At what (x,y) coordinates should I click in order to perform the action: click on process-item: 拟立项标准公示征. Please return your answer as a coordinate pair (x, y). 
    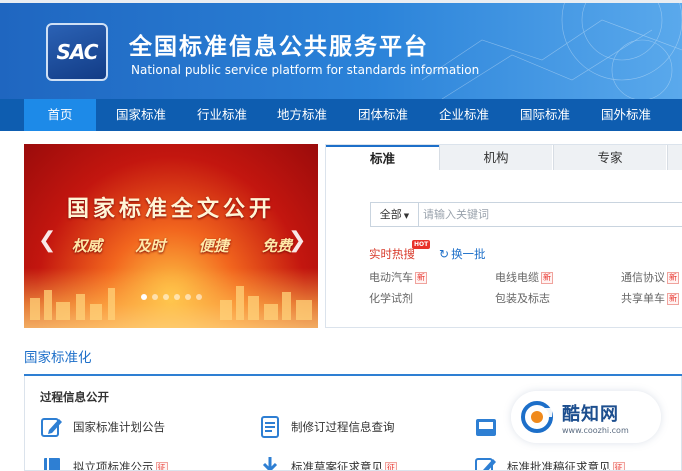
    Looking at the image, I should click on (104, 463).